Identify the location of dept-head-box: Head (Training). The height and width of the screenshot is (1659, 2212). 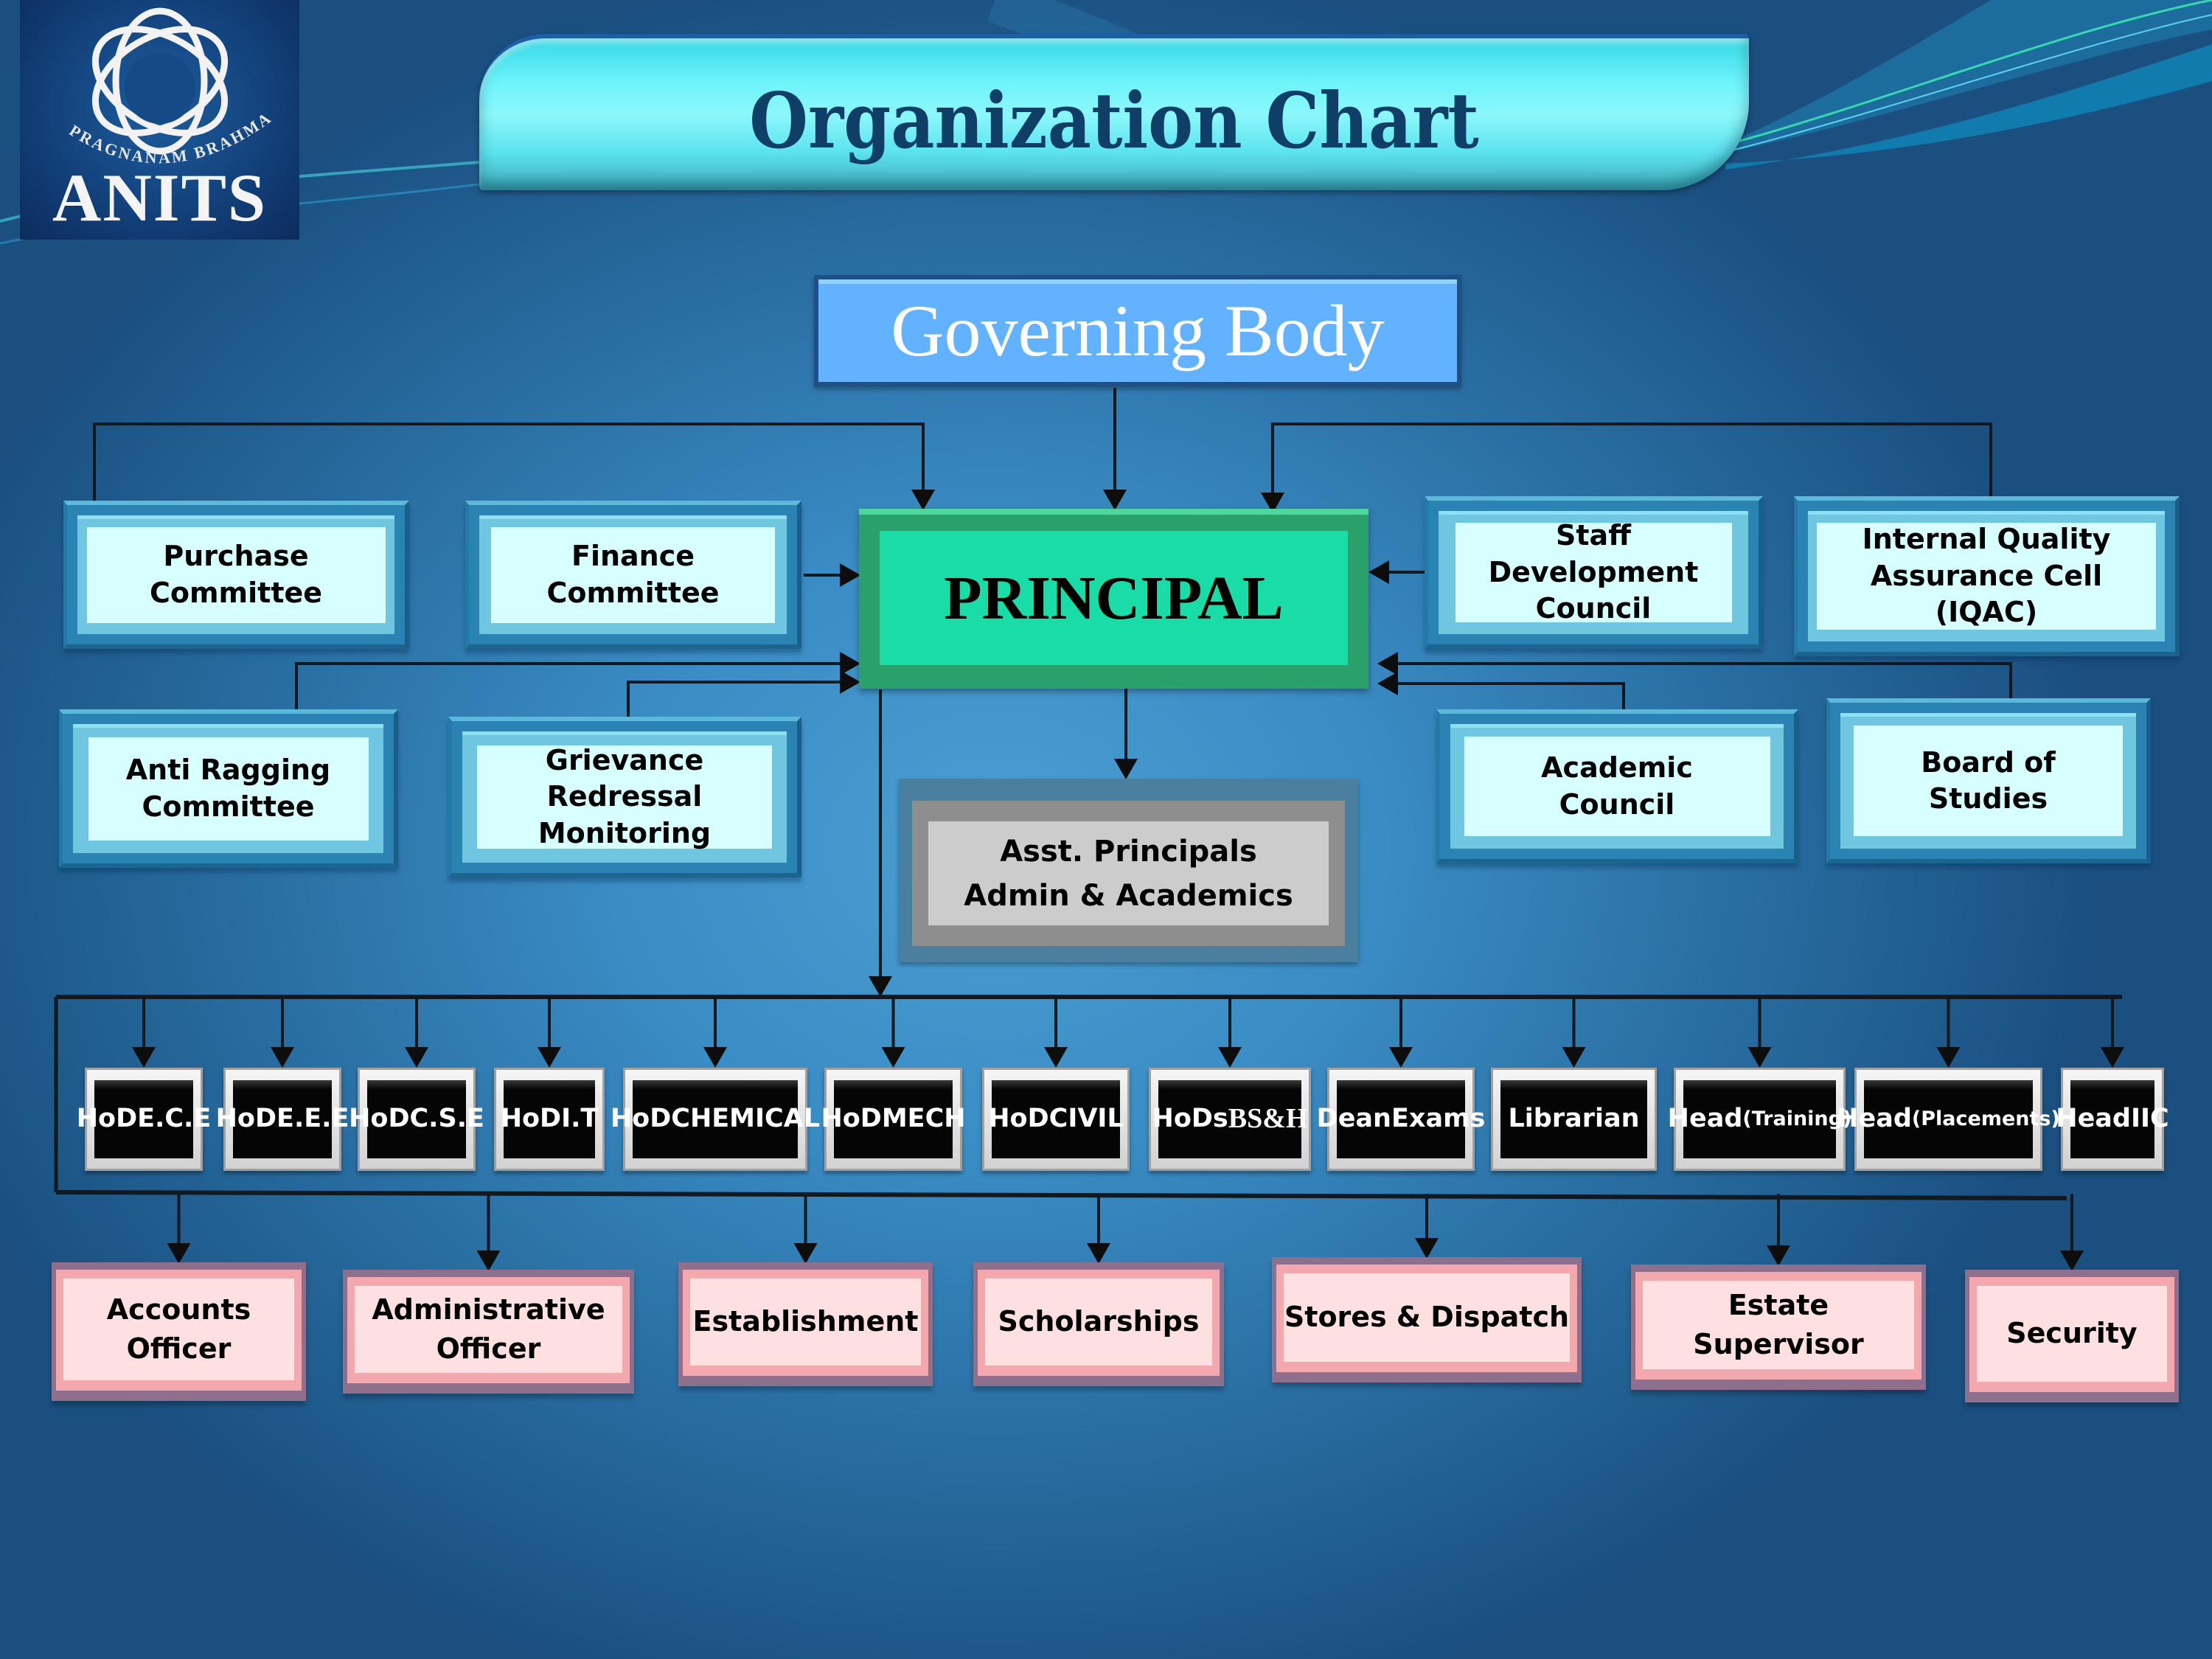
(1759, 1119).